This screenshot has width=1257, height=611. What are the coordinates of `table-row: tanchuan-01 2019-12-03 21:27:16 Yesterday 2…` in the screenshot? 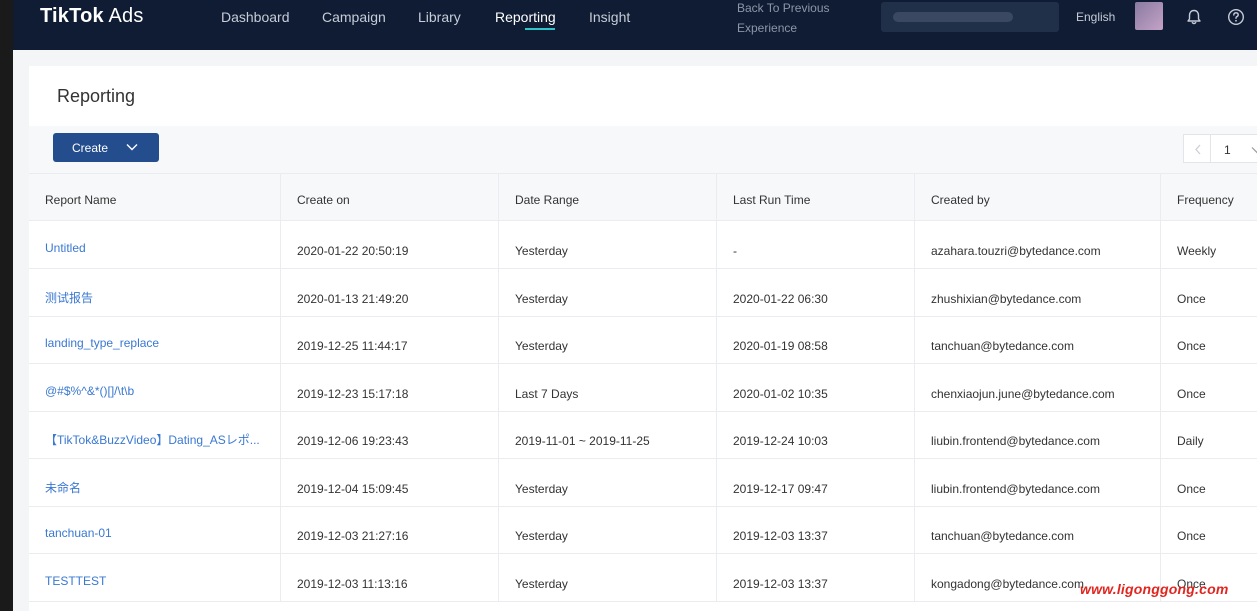 It's located at (643, 530).